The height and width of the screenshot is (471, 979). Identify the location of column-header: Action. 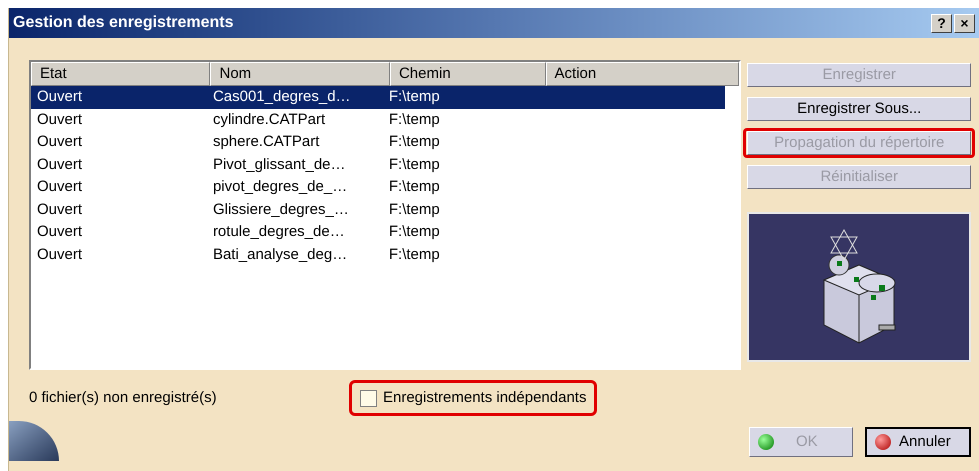
(642, 74).